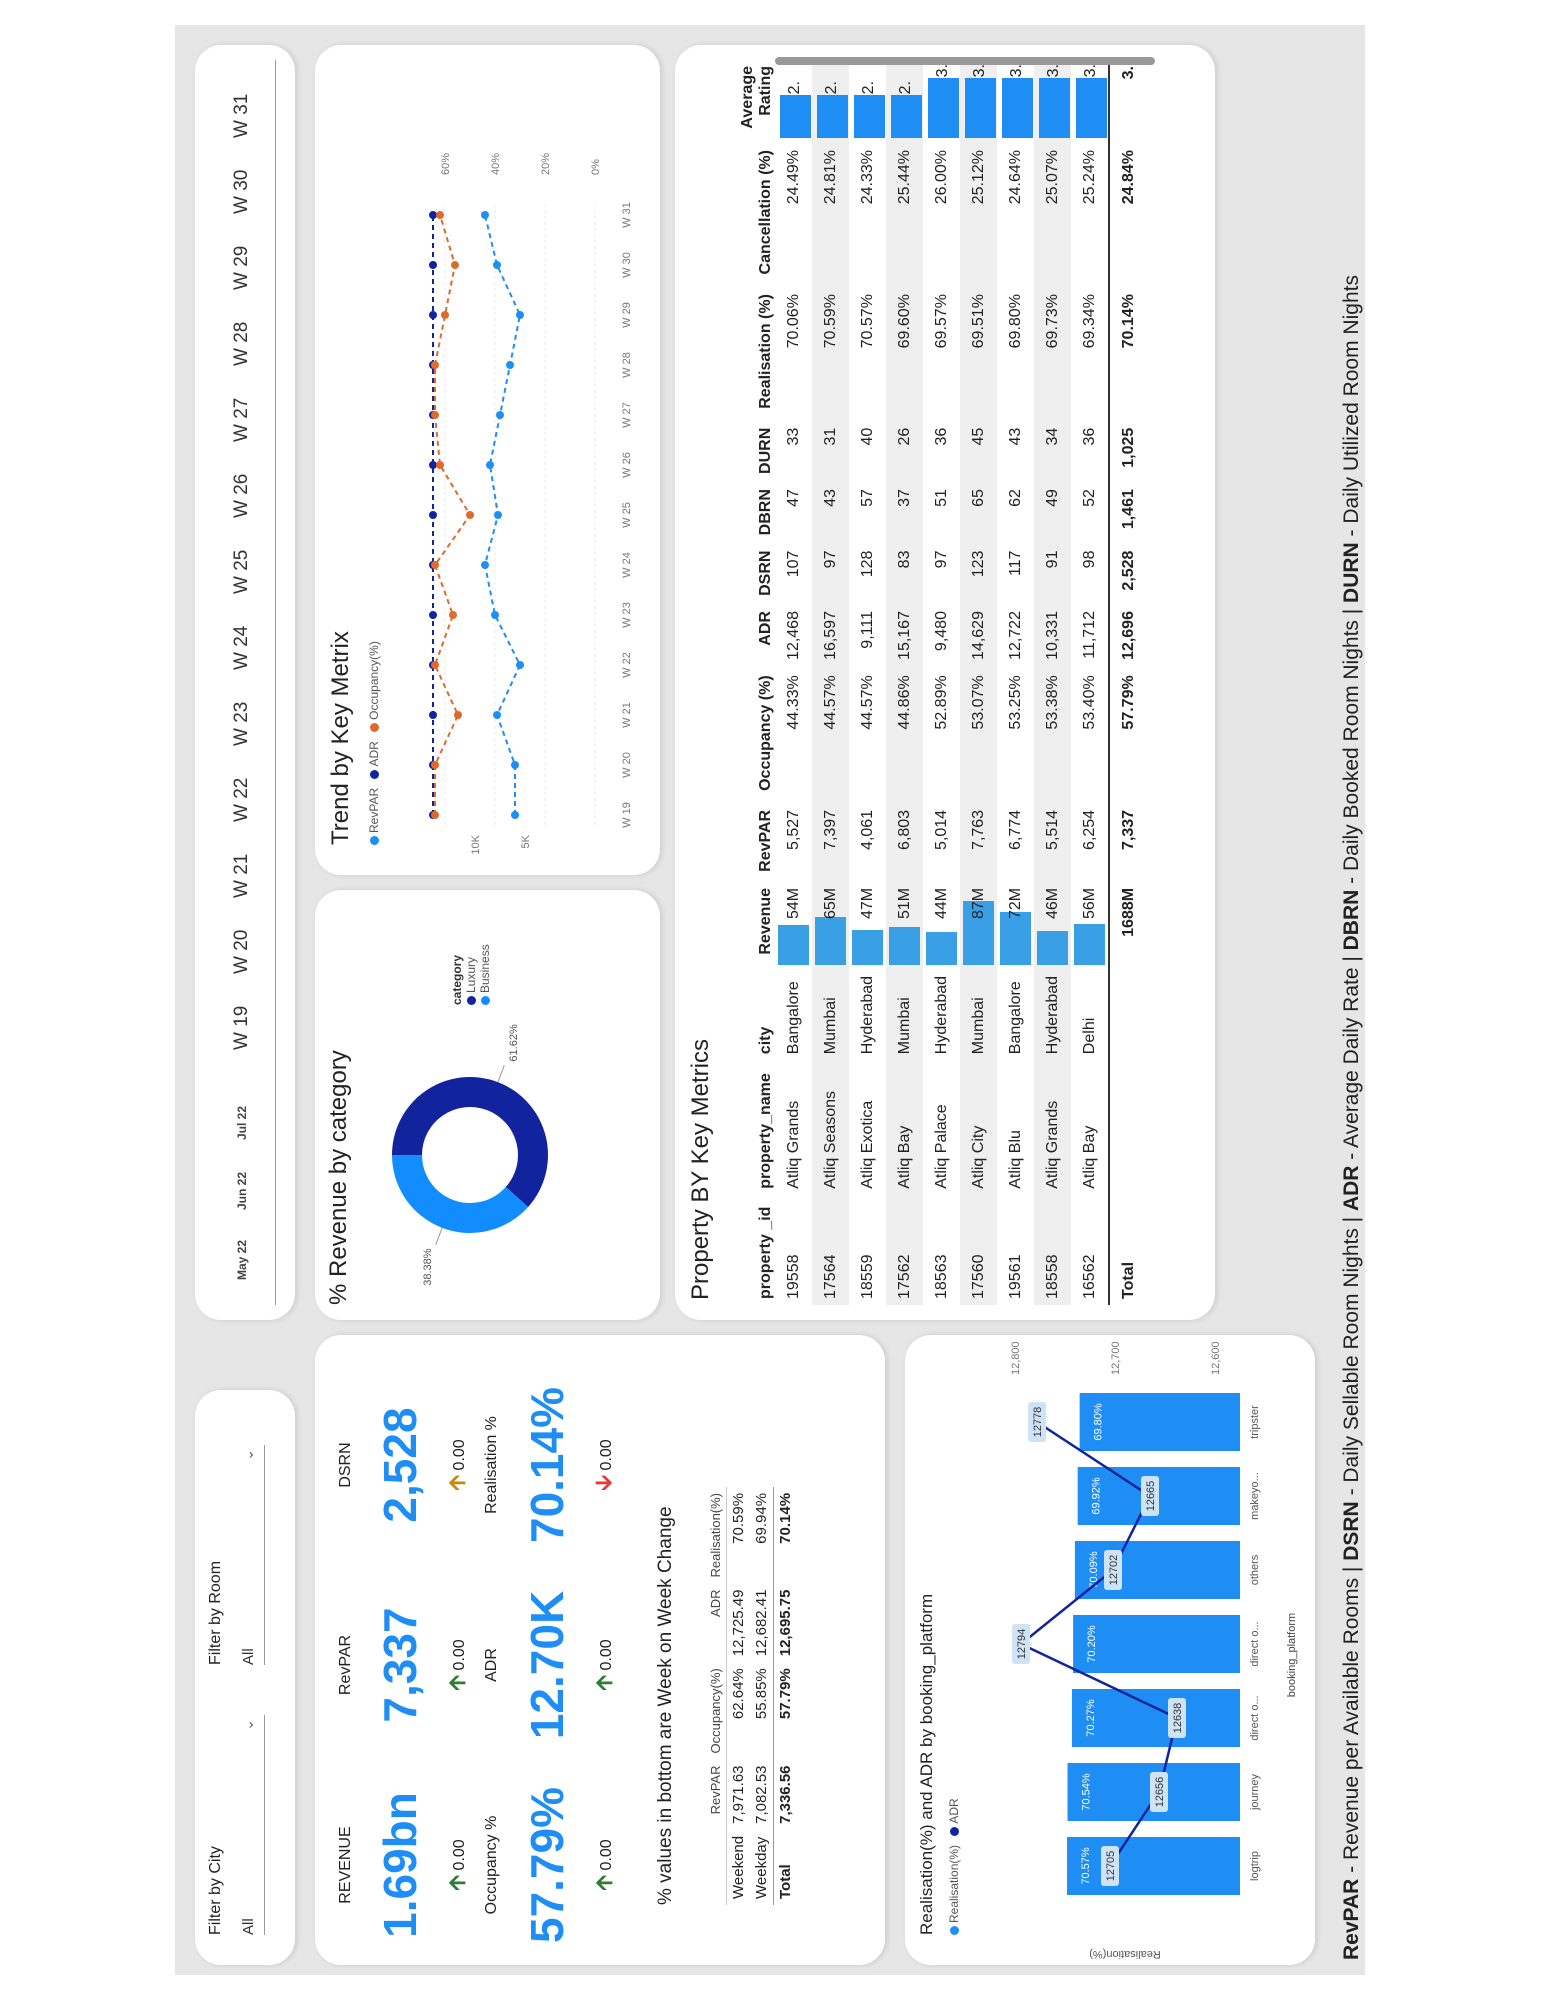 The height and width of the screenshot is (2000, 1545). Describe the element at coordinates (750, 575) in the screenshot. I see `column-header: DSRN` at that location.